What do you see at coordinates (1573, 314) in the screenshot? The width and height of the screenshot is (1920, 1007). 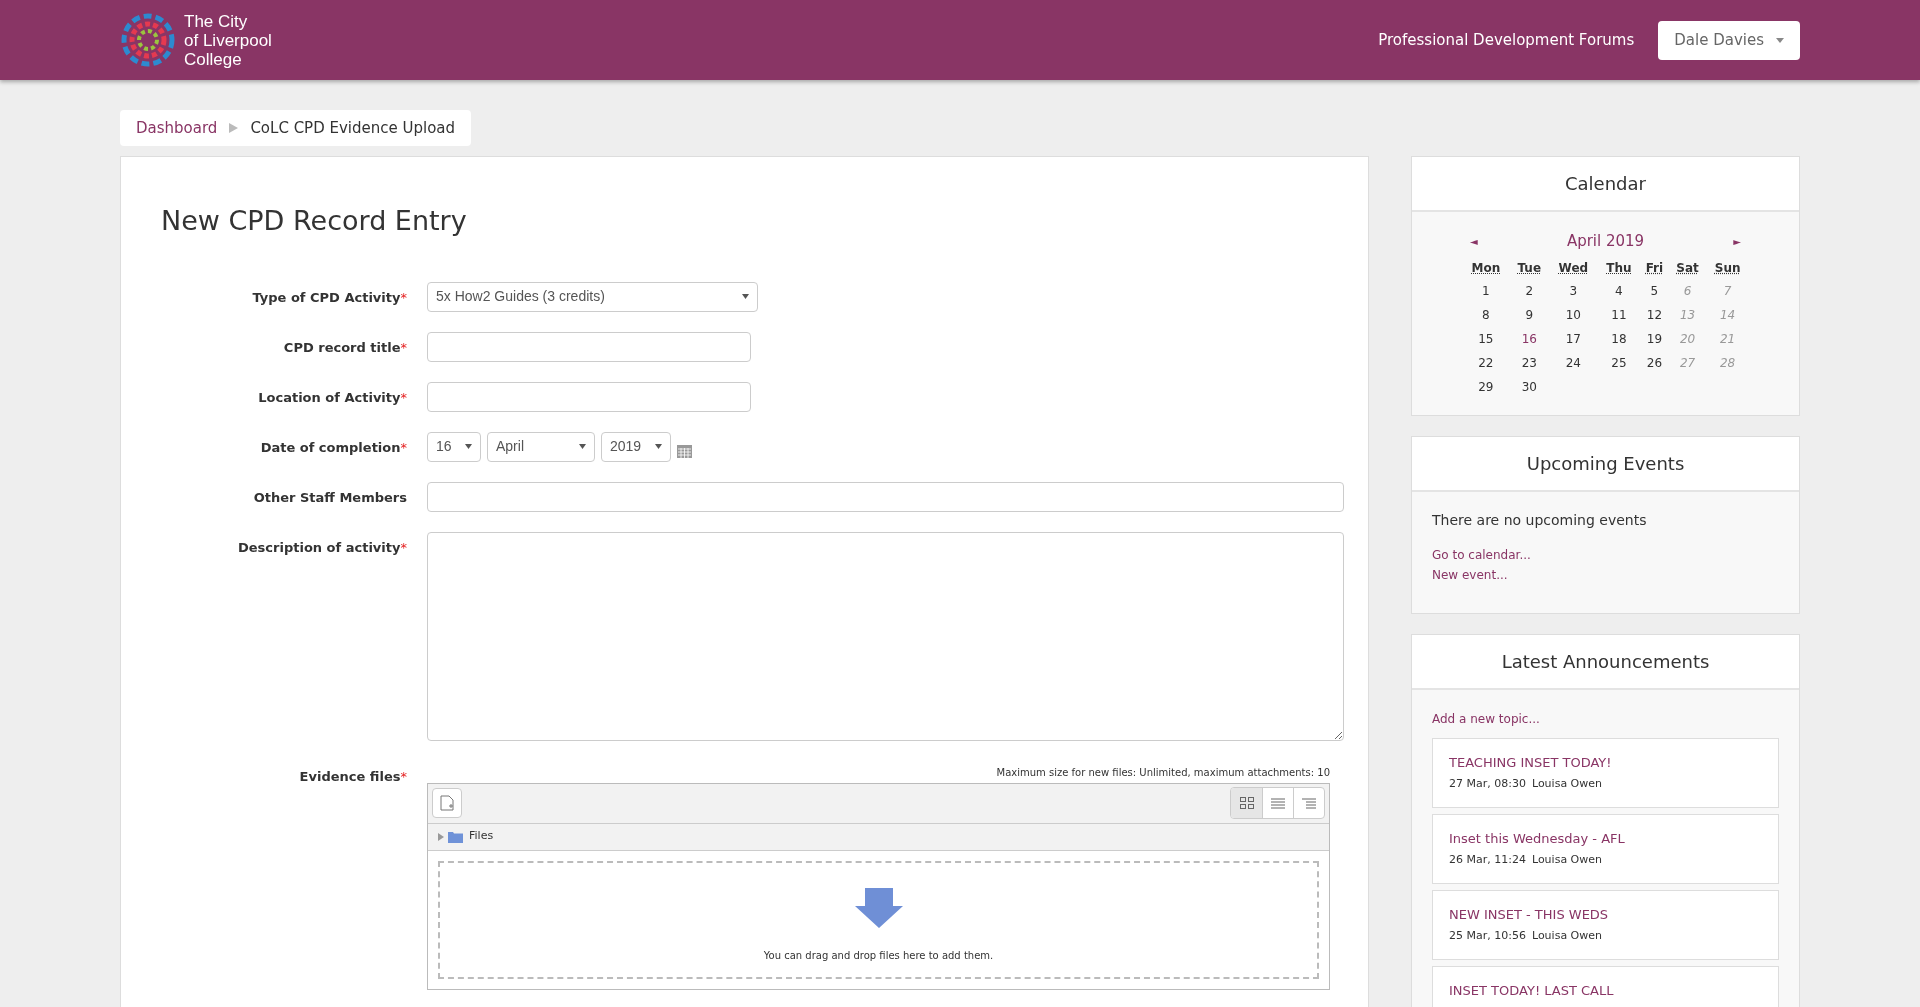 I see `calendar-day: 10` at bounding box center [1573, 314].